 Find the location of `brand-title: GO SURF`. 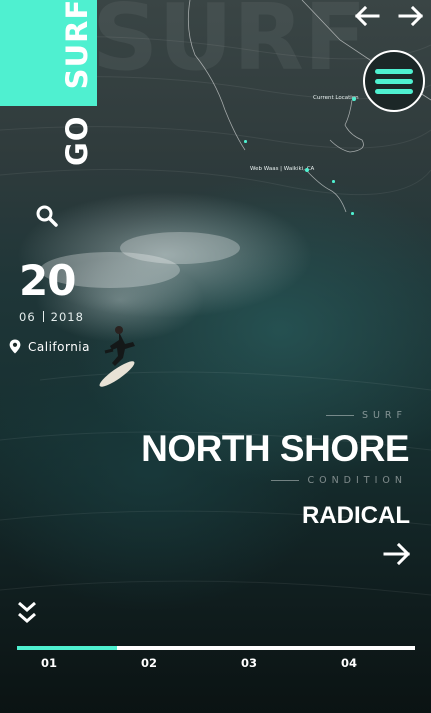

brand-title: GO SURF is located at coordinates (77, 84).